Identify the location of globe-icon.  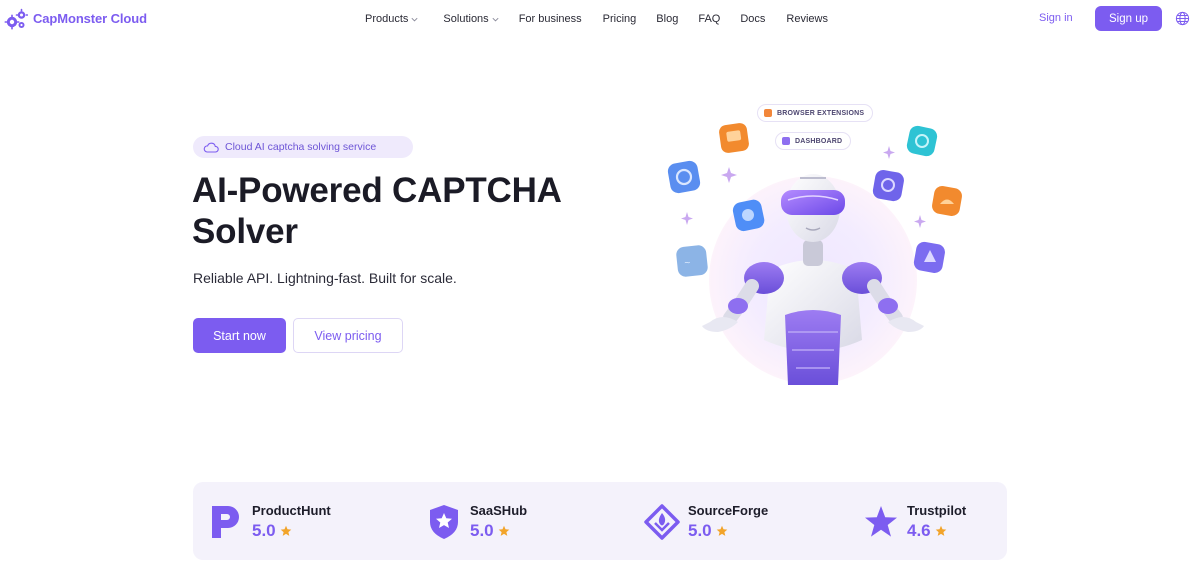
(1182, 18).